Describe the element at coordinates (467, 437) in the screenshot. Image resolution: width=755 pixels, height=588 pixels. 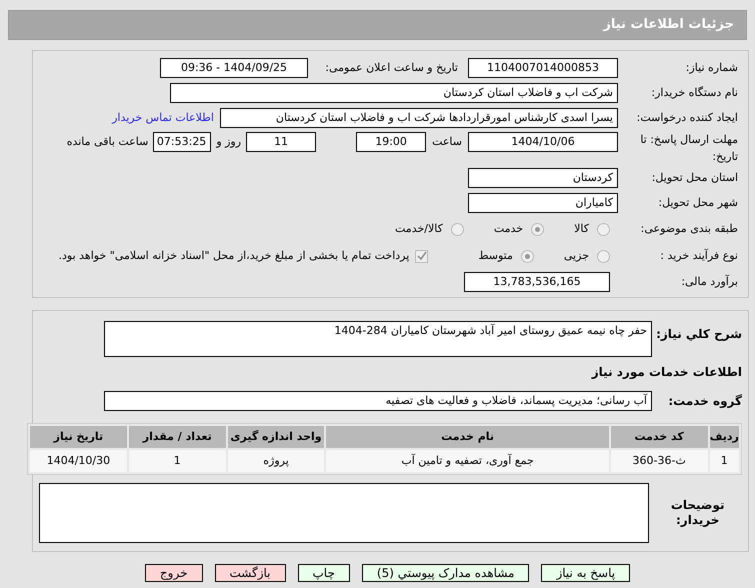
I see `column-header: نام خدمت` at that location.